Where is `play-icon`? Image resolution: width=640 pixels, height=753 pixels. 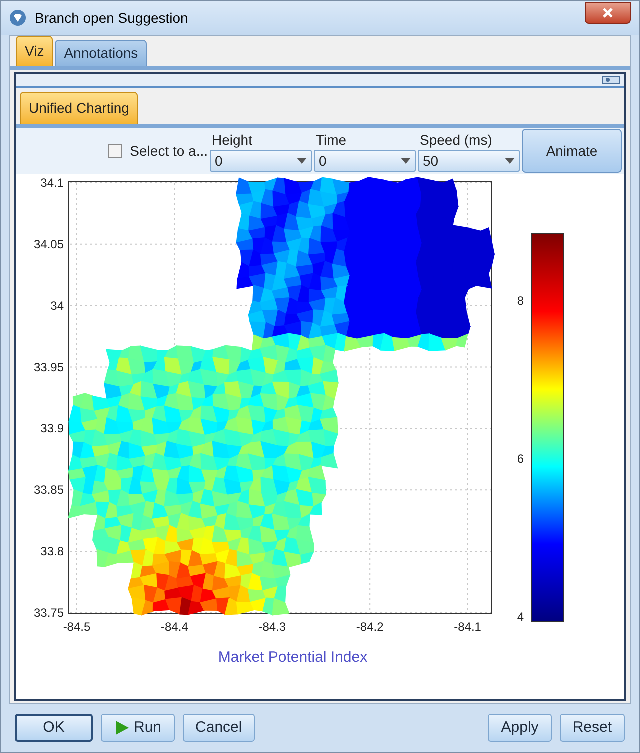
play-icon is located at coordinates (122, 728).